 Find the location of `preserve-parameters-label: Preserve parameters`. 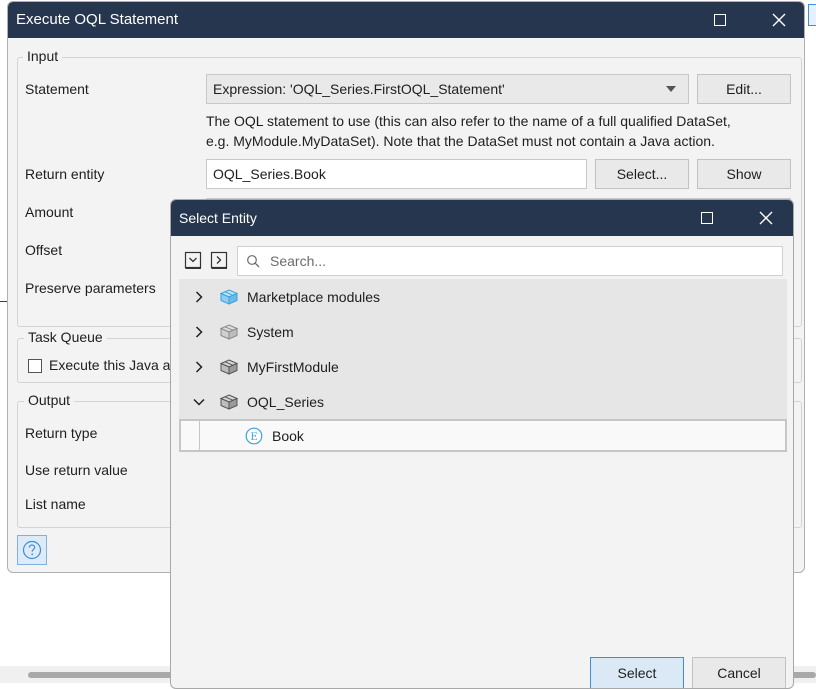

preserve-parameters-label: Preserve parameters is located at coordinates (90, 288).